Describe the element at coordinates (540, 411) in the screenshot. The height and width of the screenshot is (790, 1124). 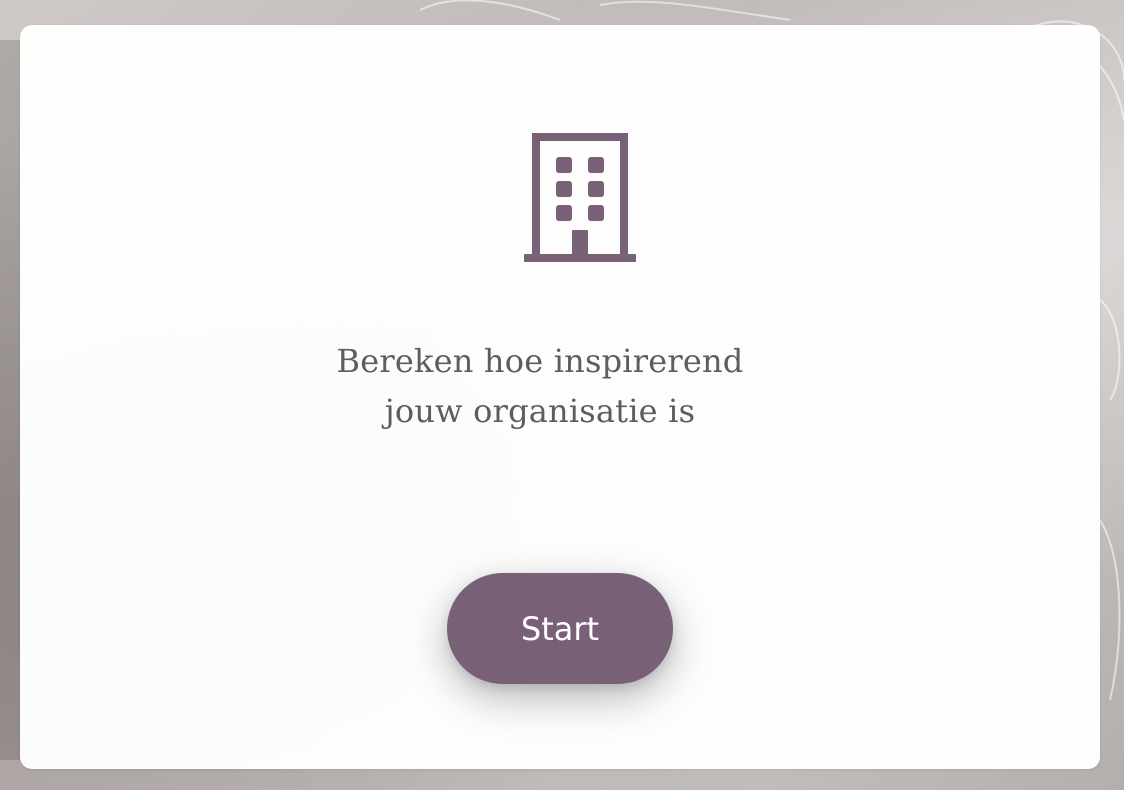
I see `headline-line-2: jouw organisatie is` at that location.